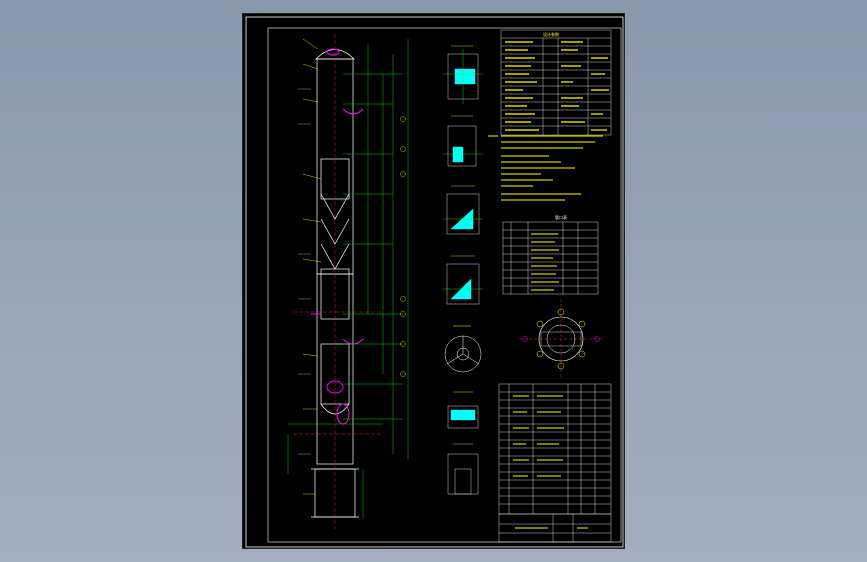 This screenshot has width=867, height=562. What do you see at coordinates (555, 449) in the screenshot?
I see `parts-list-table` at bounding box center [555, 449].